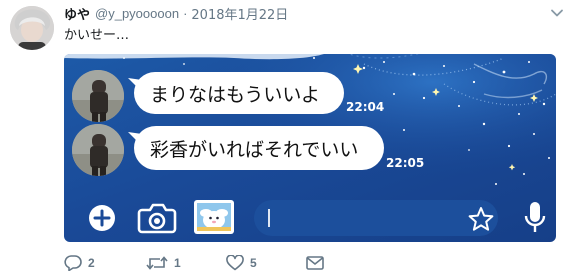 This screenshot has height=277, width=578. Describe the element at coordinates (32, 28) in the screenshot. I see `user-avatar` at that location.